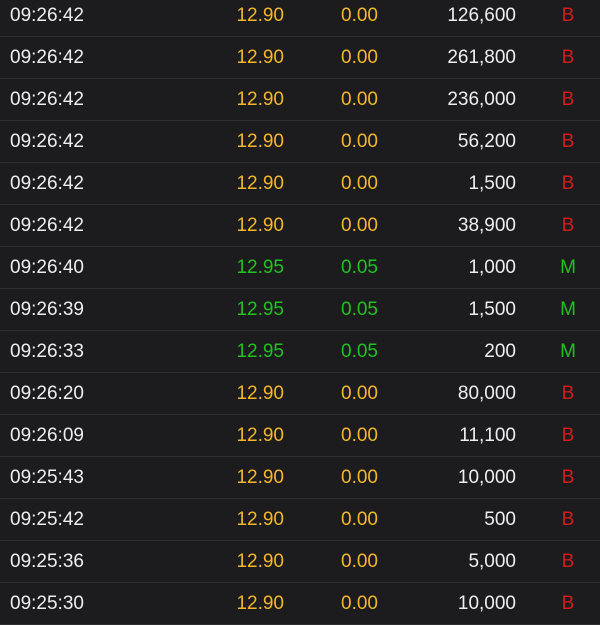  Describe the element at coordinates (500, 519) in the screenshot. I see `trade-volume: 500` at that location.